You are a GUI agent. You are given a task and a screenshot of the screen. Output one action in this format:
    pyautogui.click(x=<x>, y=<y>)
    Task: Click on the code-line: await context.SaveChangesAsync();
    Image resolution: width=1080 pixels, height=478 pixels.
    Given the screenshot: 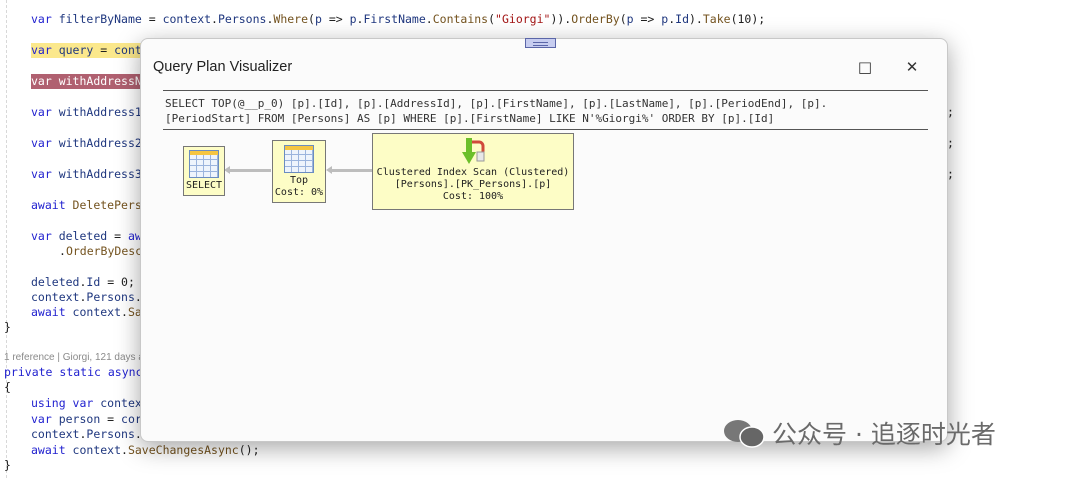 What is the action you would take?
    pyautogui.click(x=145, y=450)
    